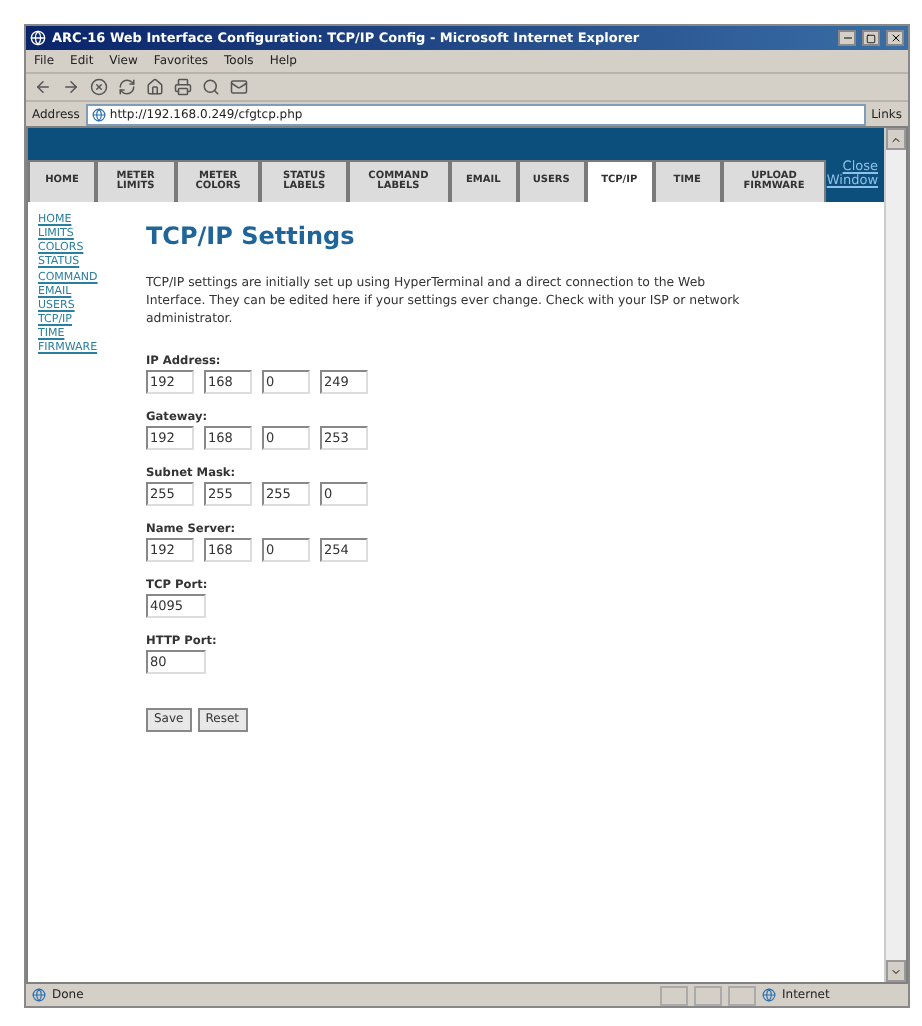  Describe the element at coordinates (43, 87) in the screenshot. I see `back-icon` at that location.